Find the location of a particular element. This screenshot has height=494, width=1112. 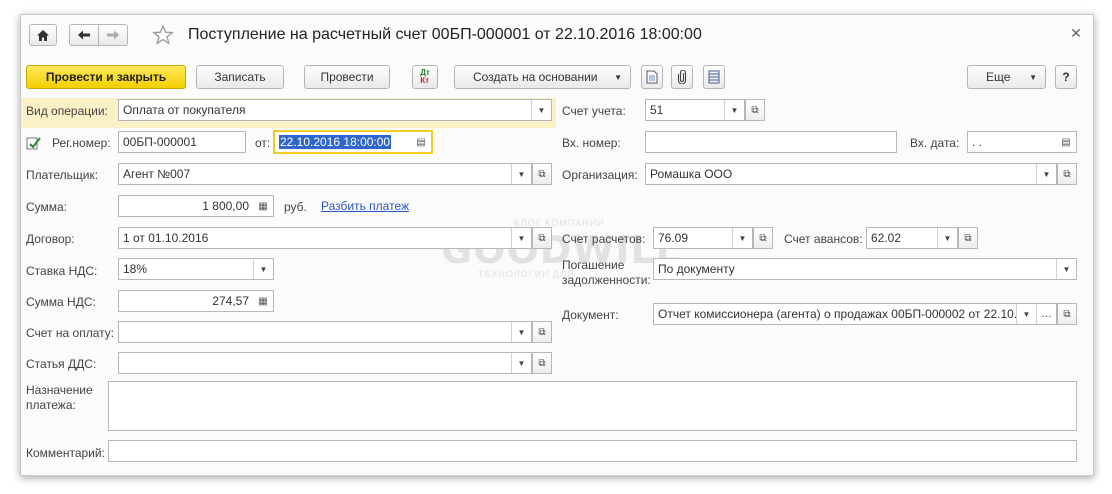

doc-date-value: 22.10.2016 18:00:00 is located at coordinates (335, 142).